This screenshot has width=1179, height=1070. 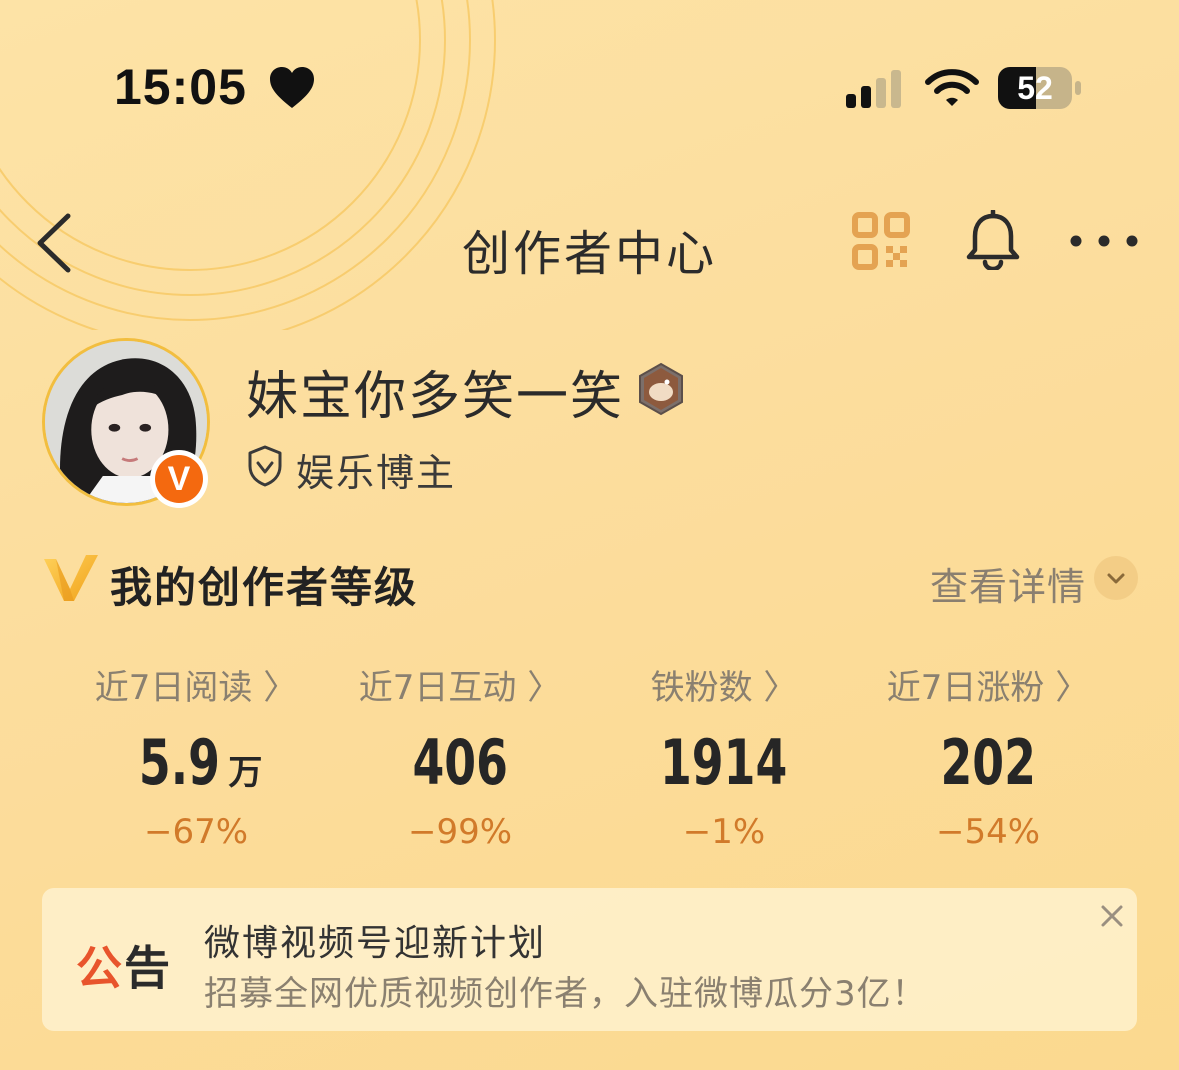 I want to click on cellular-signal-icon, so click(x=873, y=89).